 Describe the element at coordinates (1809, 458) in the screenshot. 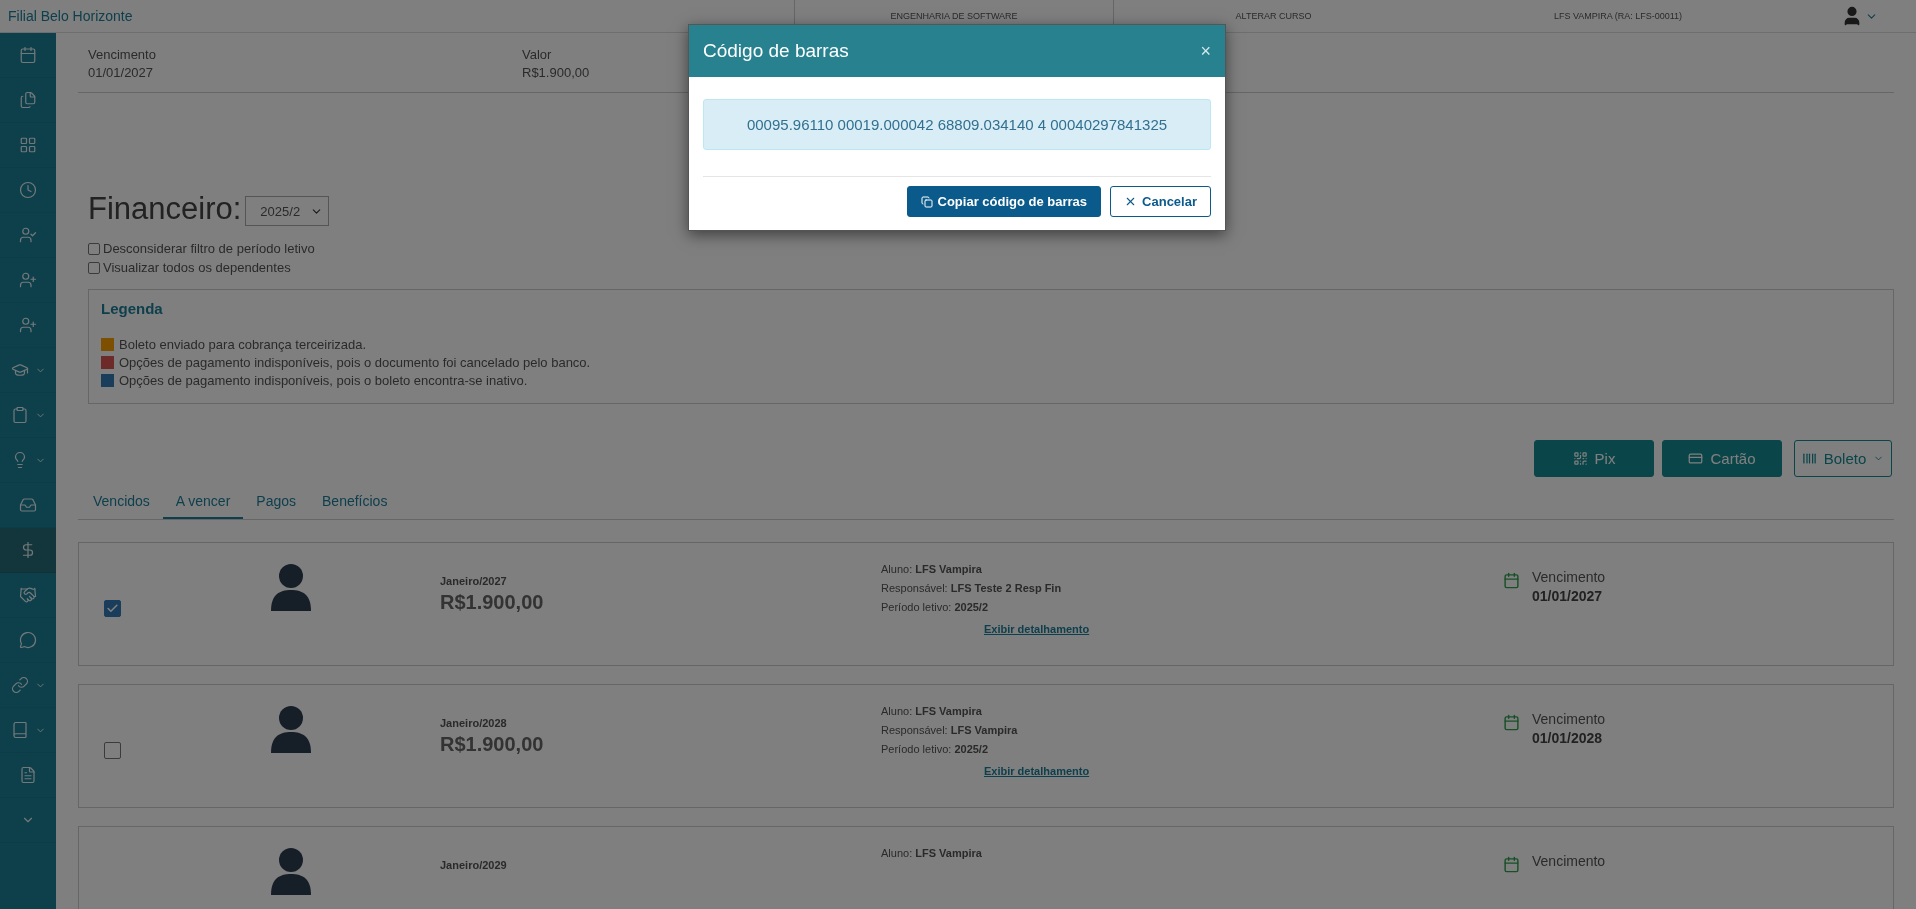

I see `barcode-icon` at that location.